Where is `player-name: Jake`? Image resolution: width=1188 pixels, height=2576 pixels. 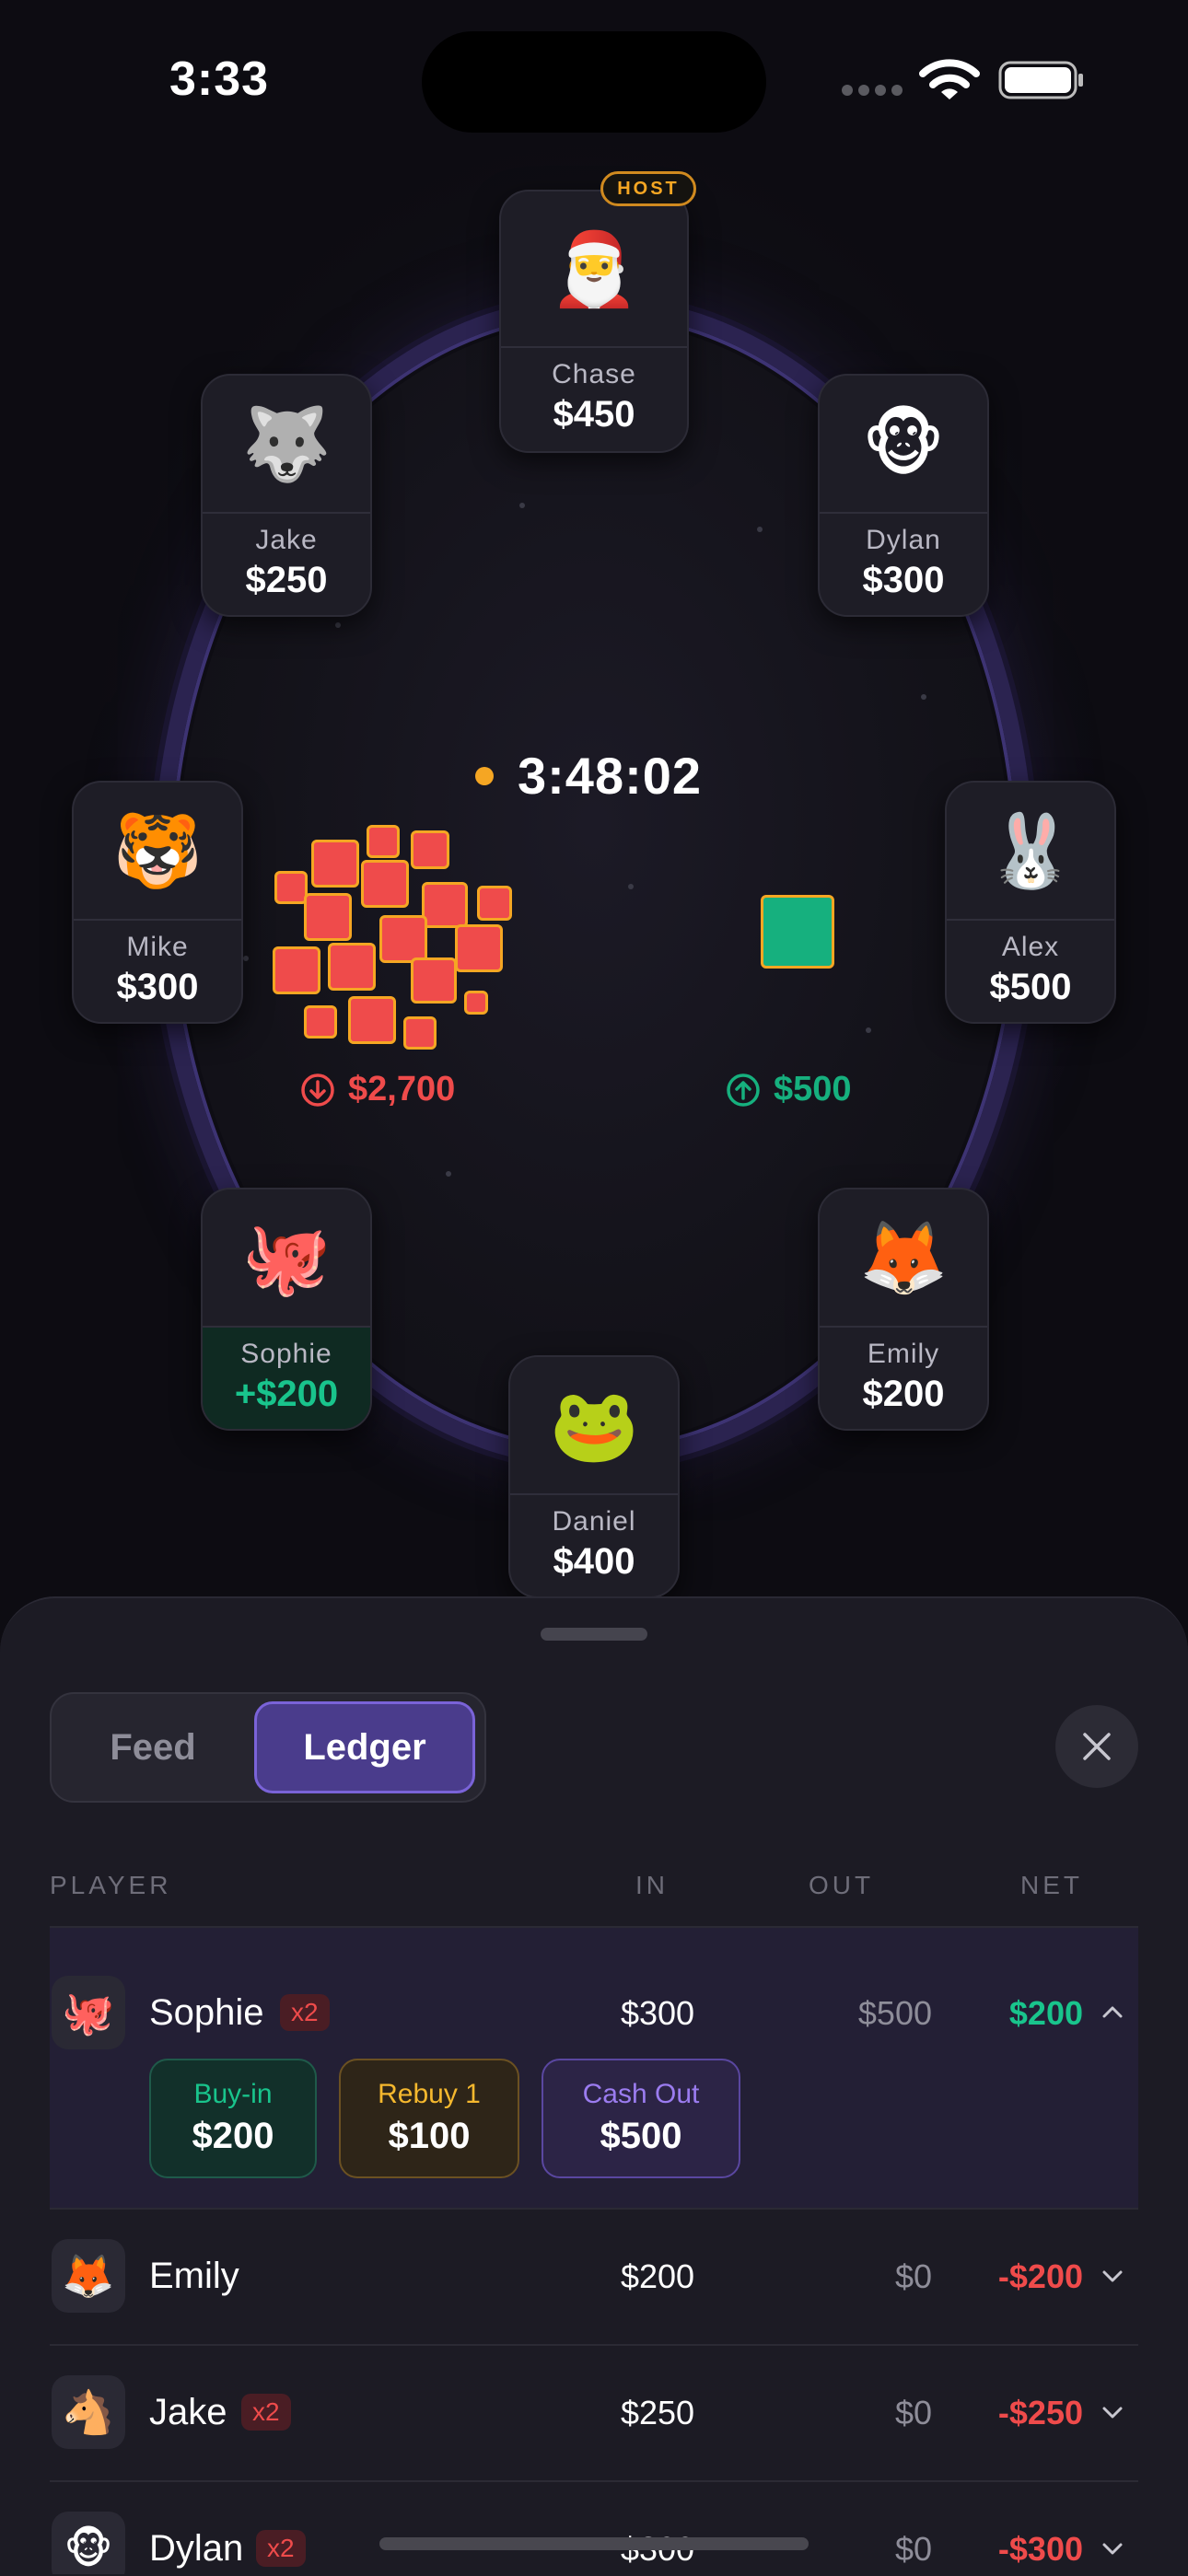 player-name: Jake is located at coordinates (188, 2412).